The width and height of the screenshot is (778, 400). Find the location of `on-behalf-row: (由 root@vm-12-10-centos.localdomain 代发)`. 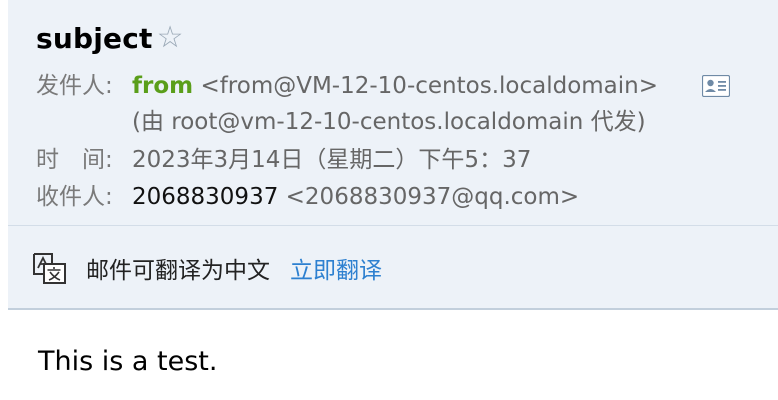

on-behalf-row: (由 root@vm-12-10-centos.localdomain 代发) is located at coordinates (389, 122).